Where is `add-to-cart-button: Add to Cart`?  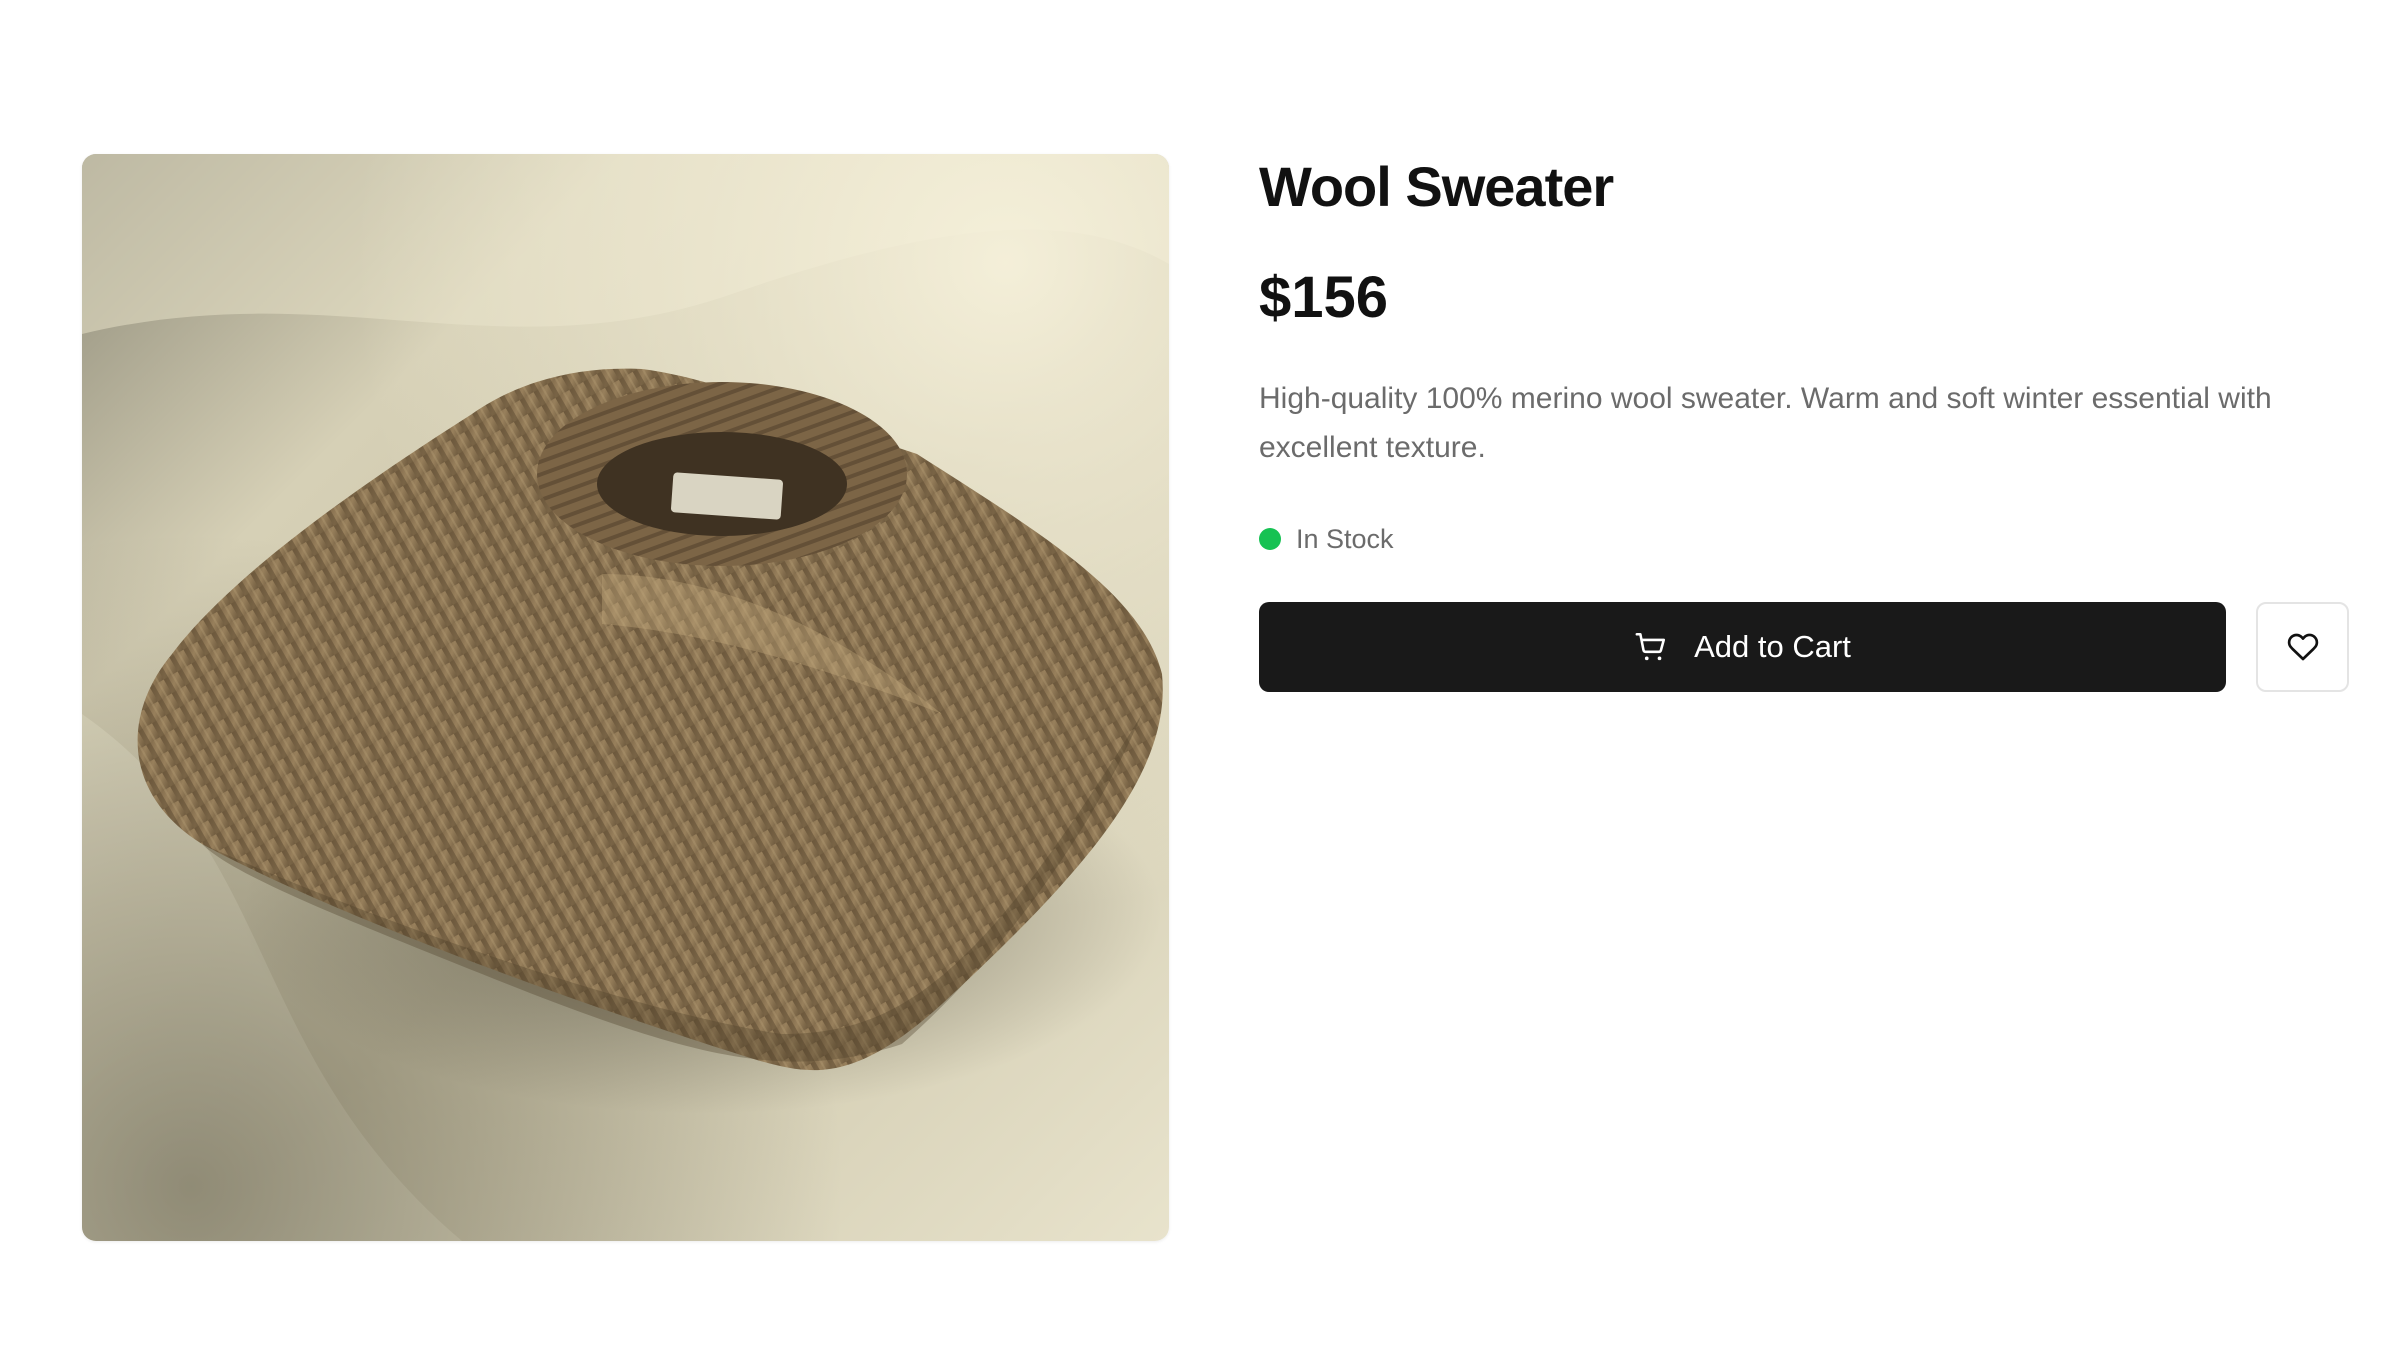 add-to-cart-button: Add to Cart is located at coordinates (1742, 647).